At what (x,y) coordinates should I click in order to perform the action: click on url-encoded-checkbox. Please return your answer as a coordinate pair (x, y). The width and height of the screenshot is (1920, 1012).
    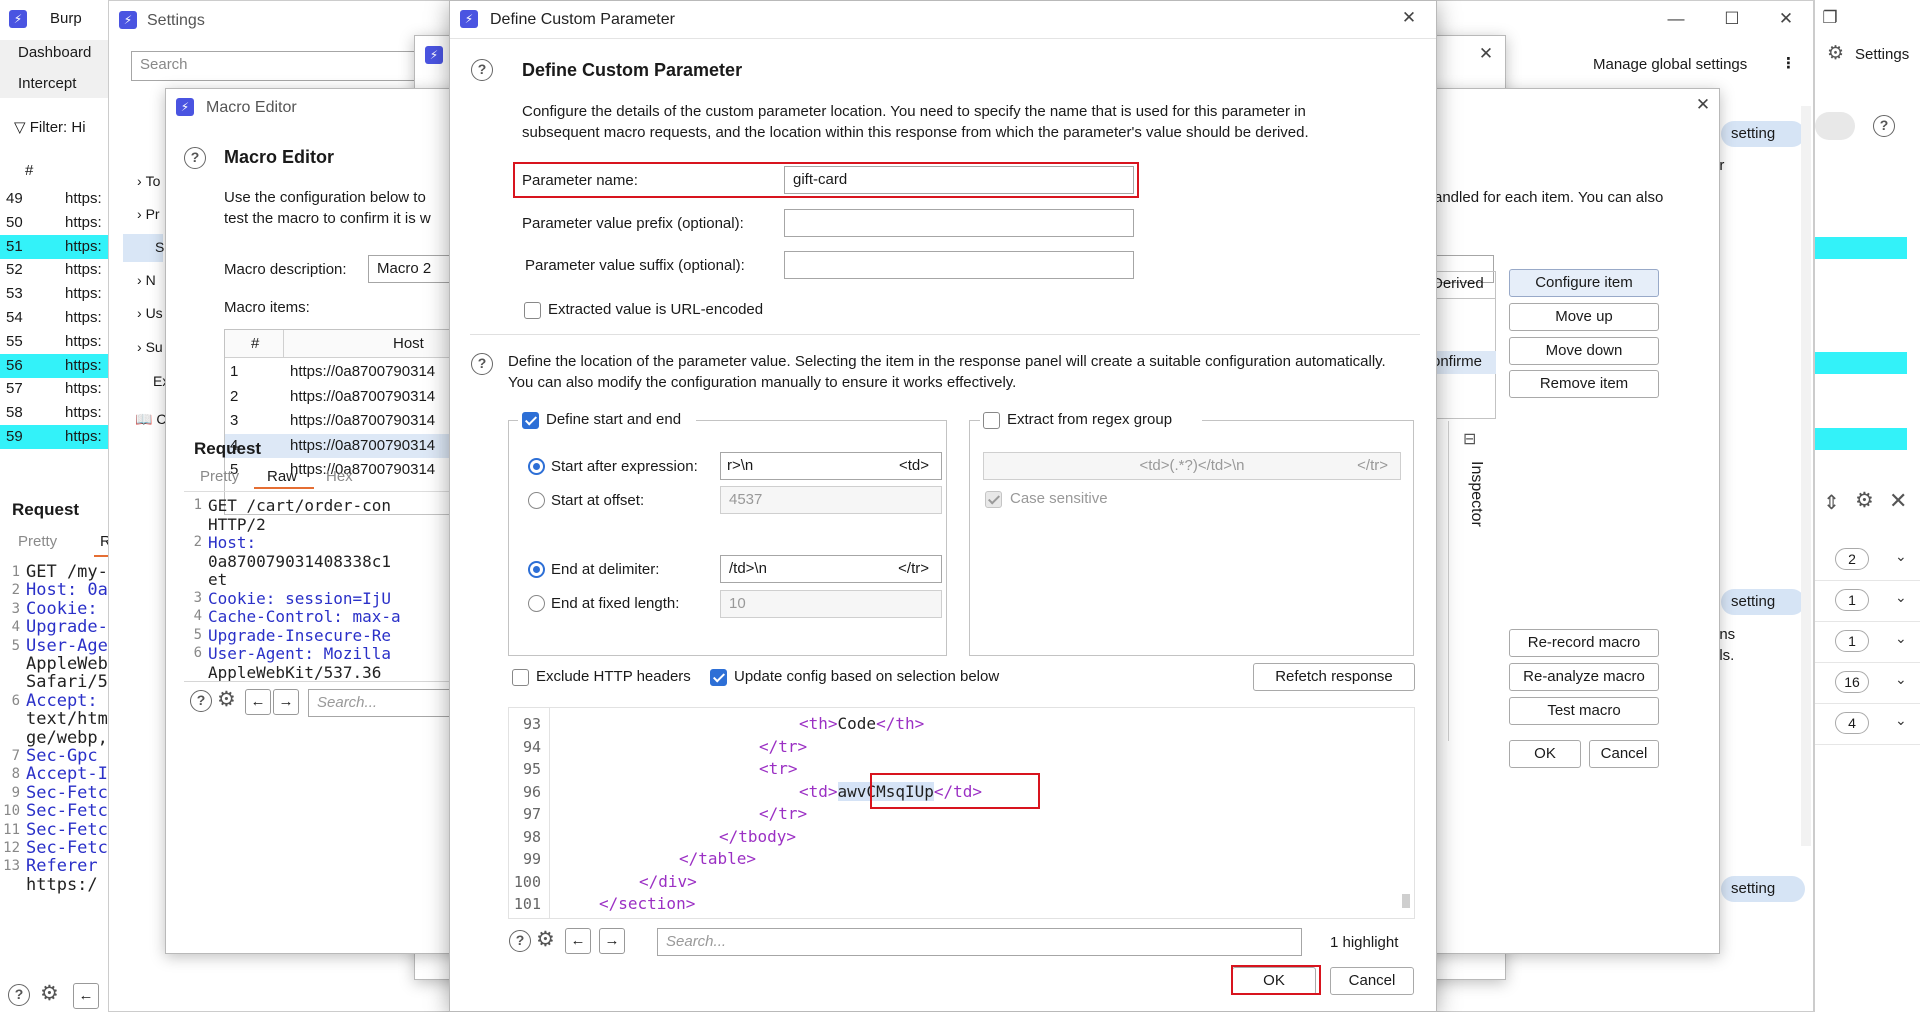
    Looking at the image, I should click on (532, 310).